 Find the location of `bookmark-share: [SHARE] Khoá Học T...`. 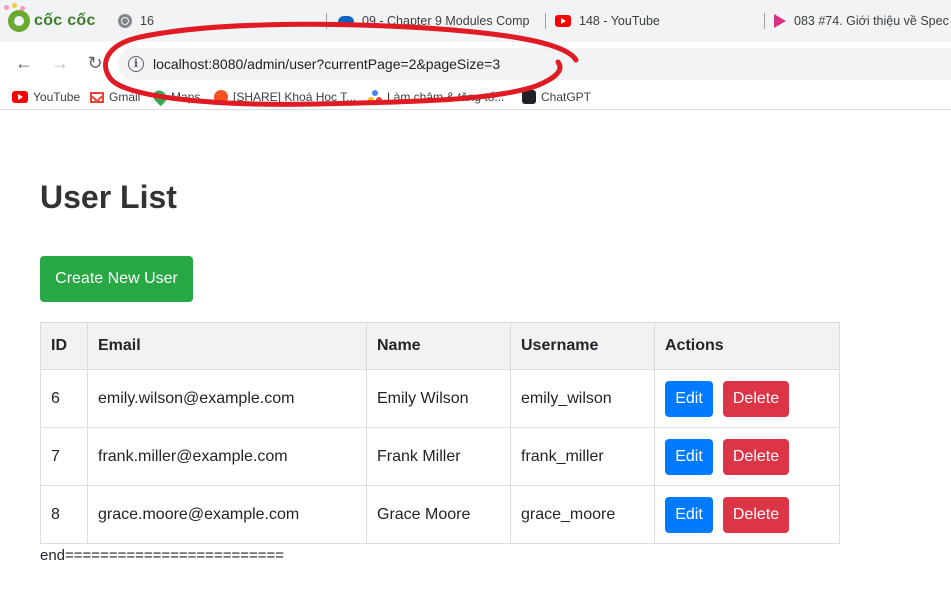

bookmark-share: [SHARE] Khoá Học T... is located at coordinates (285, 97).